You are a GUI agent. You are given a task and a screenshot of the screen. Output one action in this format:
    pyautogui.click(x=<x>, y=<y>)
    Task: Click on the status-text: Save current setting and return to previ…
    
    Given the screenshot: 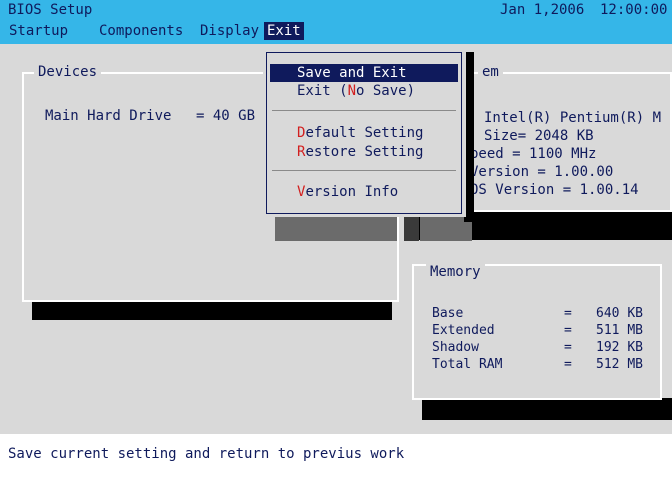 What is the action you would take?
    pyautogui.click(x=206, y=454)
    